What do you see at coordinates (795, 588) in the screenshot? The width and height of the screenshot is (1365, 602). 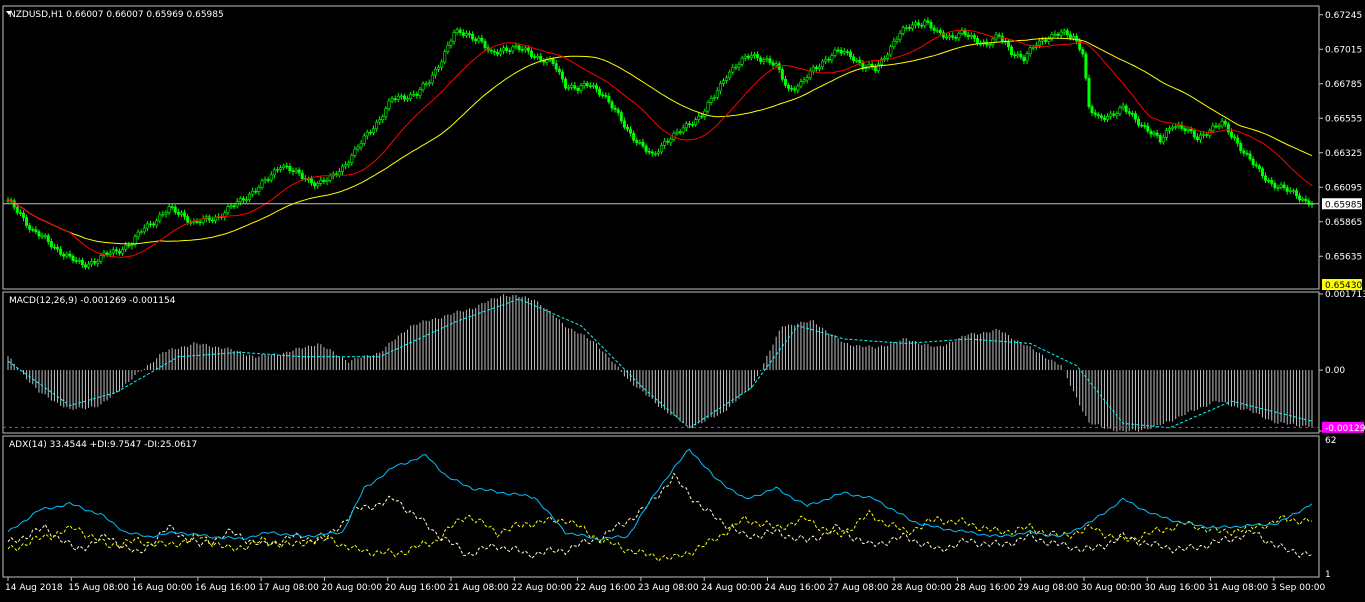 I see `time-tick-label: 24 Aug 16:00` at bounding box center [795, 588].